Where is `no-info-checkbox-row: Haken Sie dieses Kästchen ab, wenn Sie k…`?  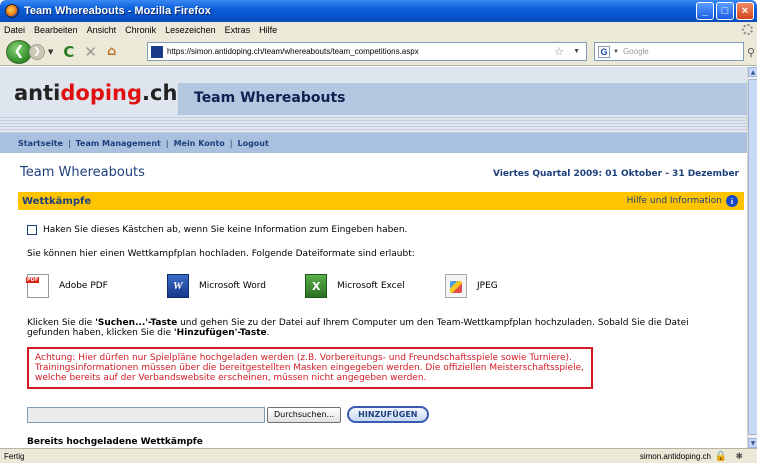
no-info-checkbox-row: Haken Sie dieses Kästchen ab, wenn Sie k… is located at coordinates (217, 230).